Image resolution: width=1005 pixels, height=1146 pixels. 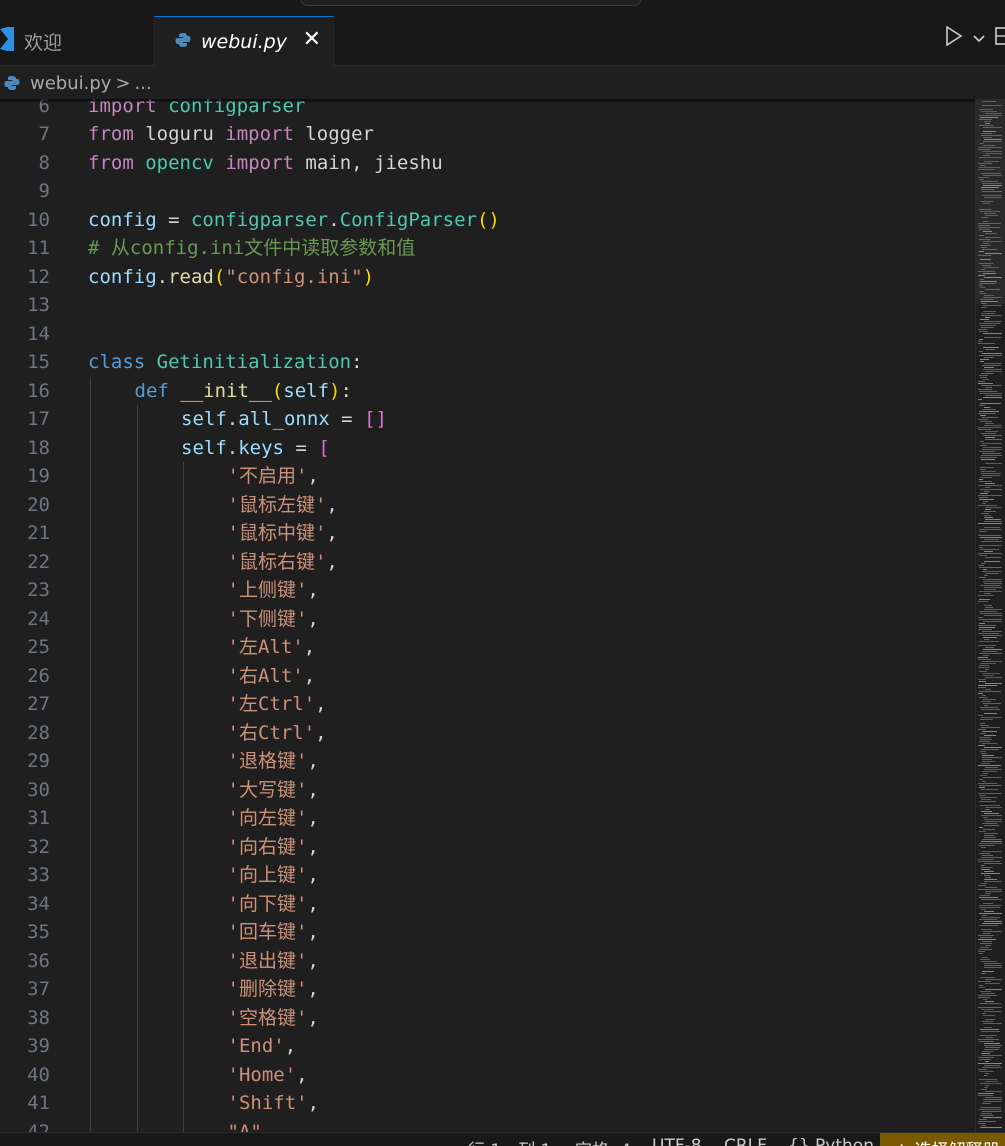 I want to click on code-line: 23 '上侧键',, so click(x=487, y=590).